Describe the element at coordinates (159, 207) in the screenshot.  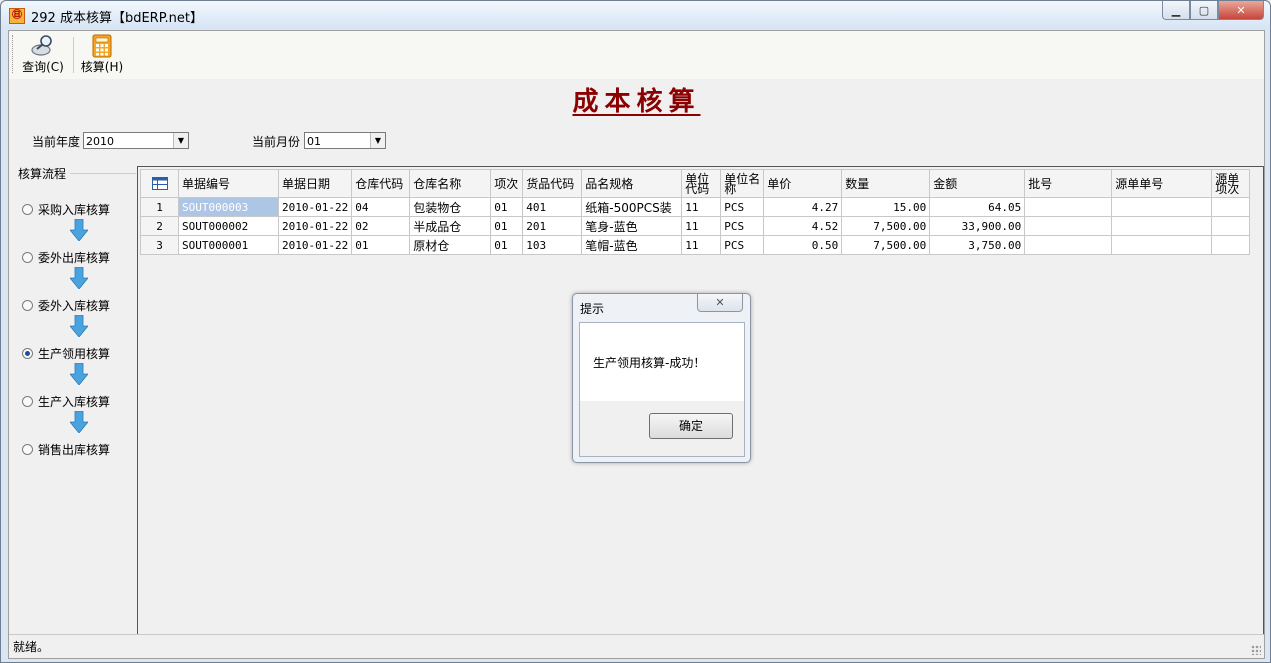
I see `row-number: 1` at that location.